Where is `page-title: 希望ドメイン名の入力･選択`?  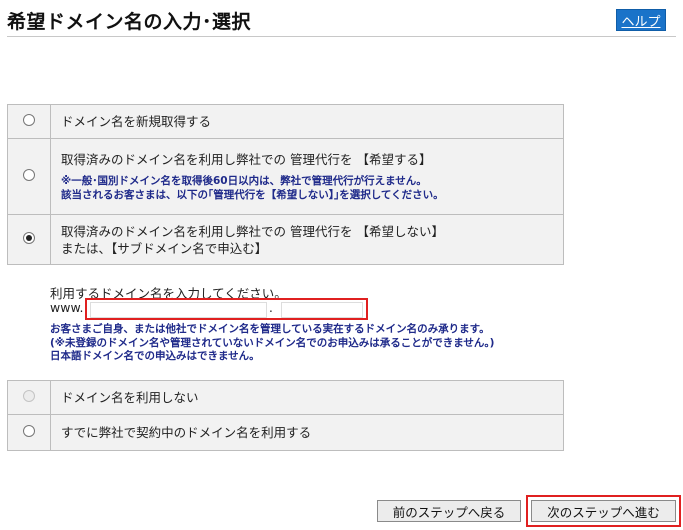 page-title: 希望ドメイン名の入力･選択 is located at coordinates (129, 22).